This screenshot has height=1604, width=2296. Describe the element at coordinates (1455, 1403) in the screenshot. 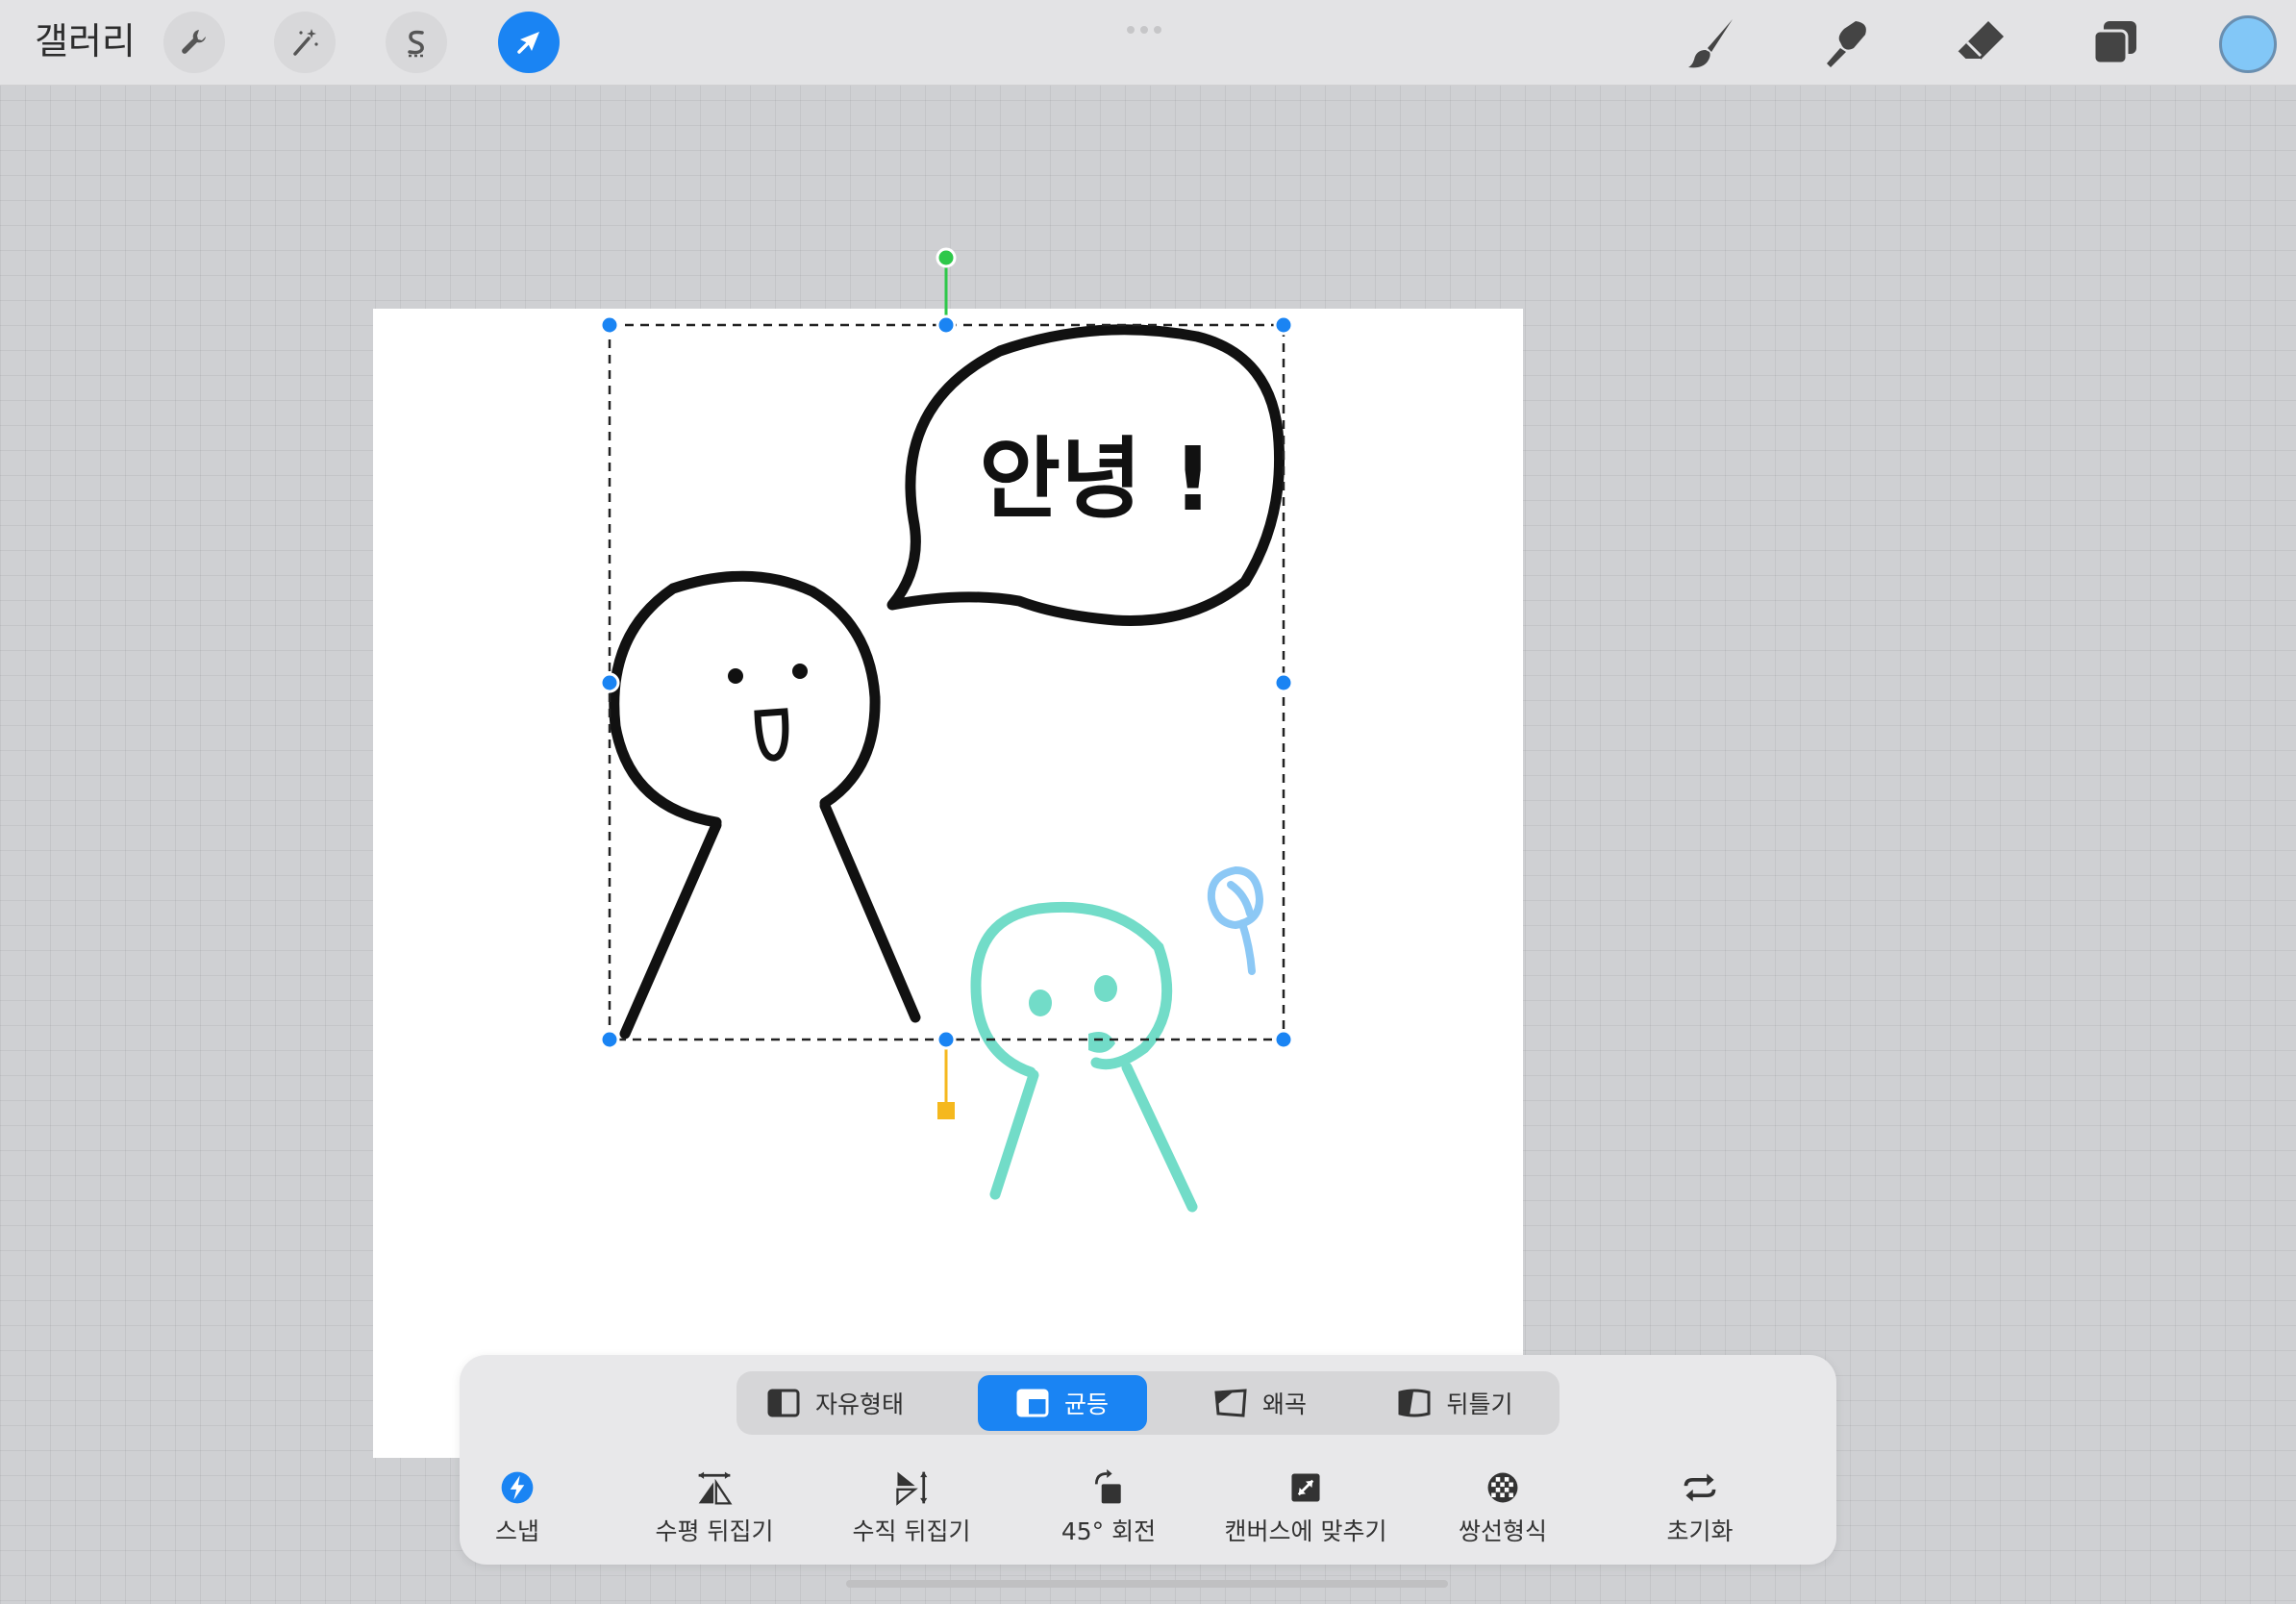

I see `mode-warp: 뒤틀기` at that location.